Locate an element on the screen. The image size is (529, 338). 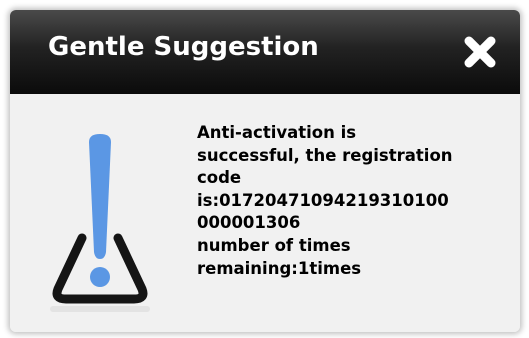
message-line: successful, the registration is located at coordinates (325, 155).